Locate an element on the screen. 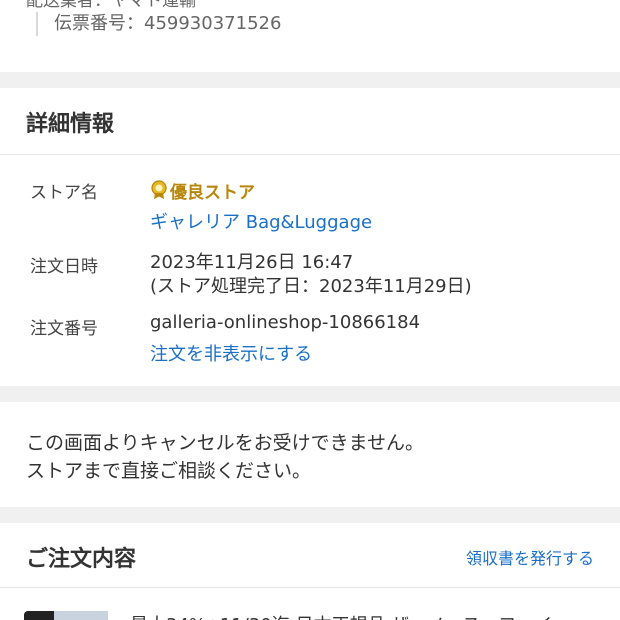 Image resolution: width=620 pixels, height=620 pixels. details-section-title: 詳細情報 is located at coordinates (70, 124).